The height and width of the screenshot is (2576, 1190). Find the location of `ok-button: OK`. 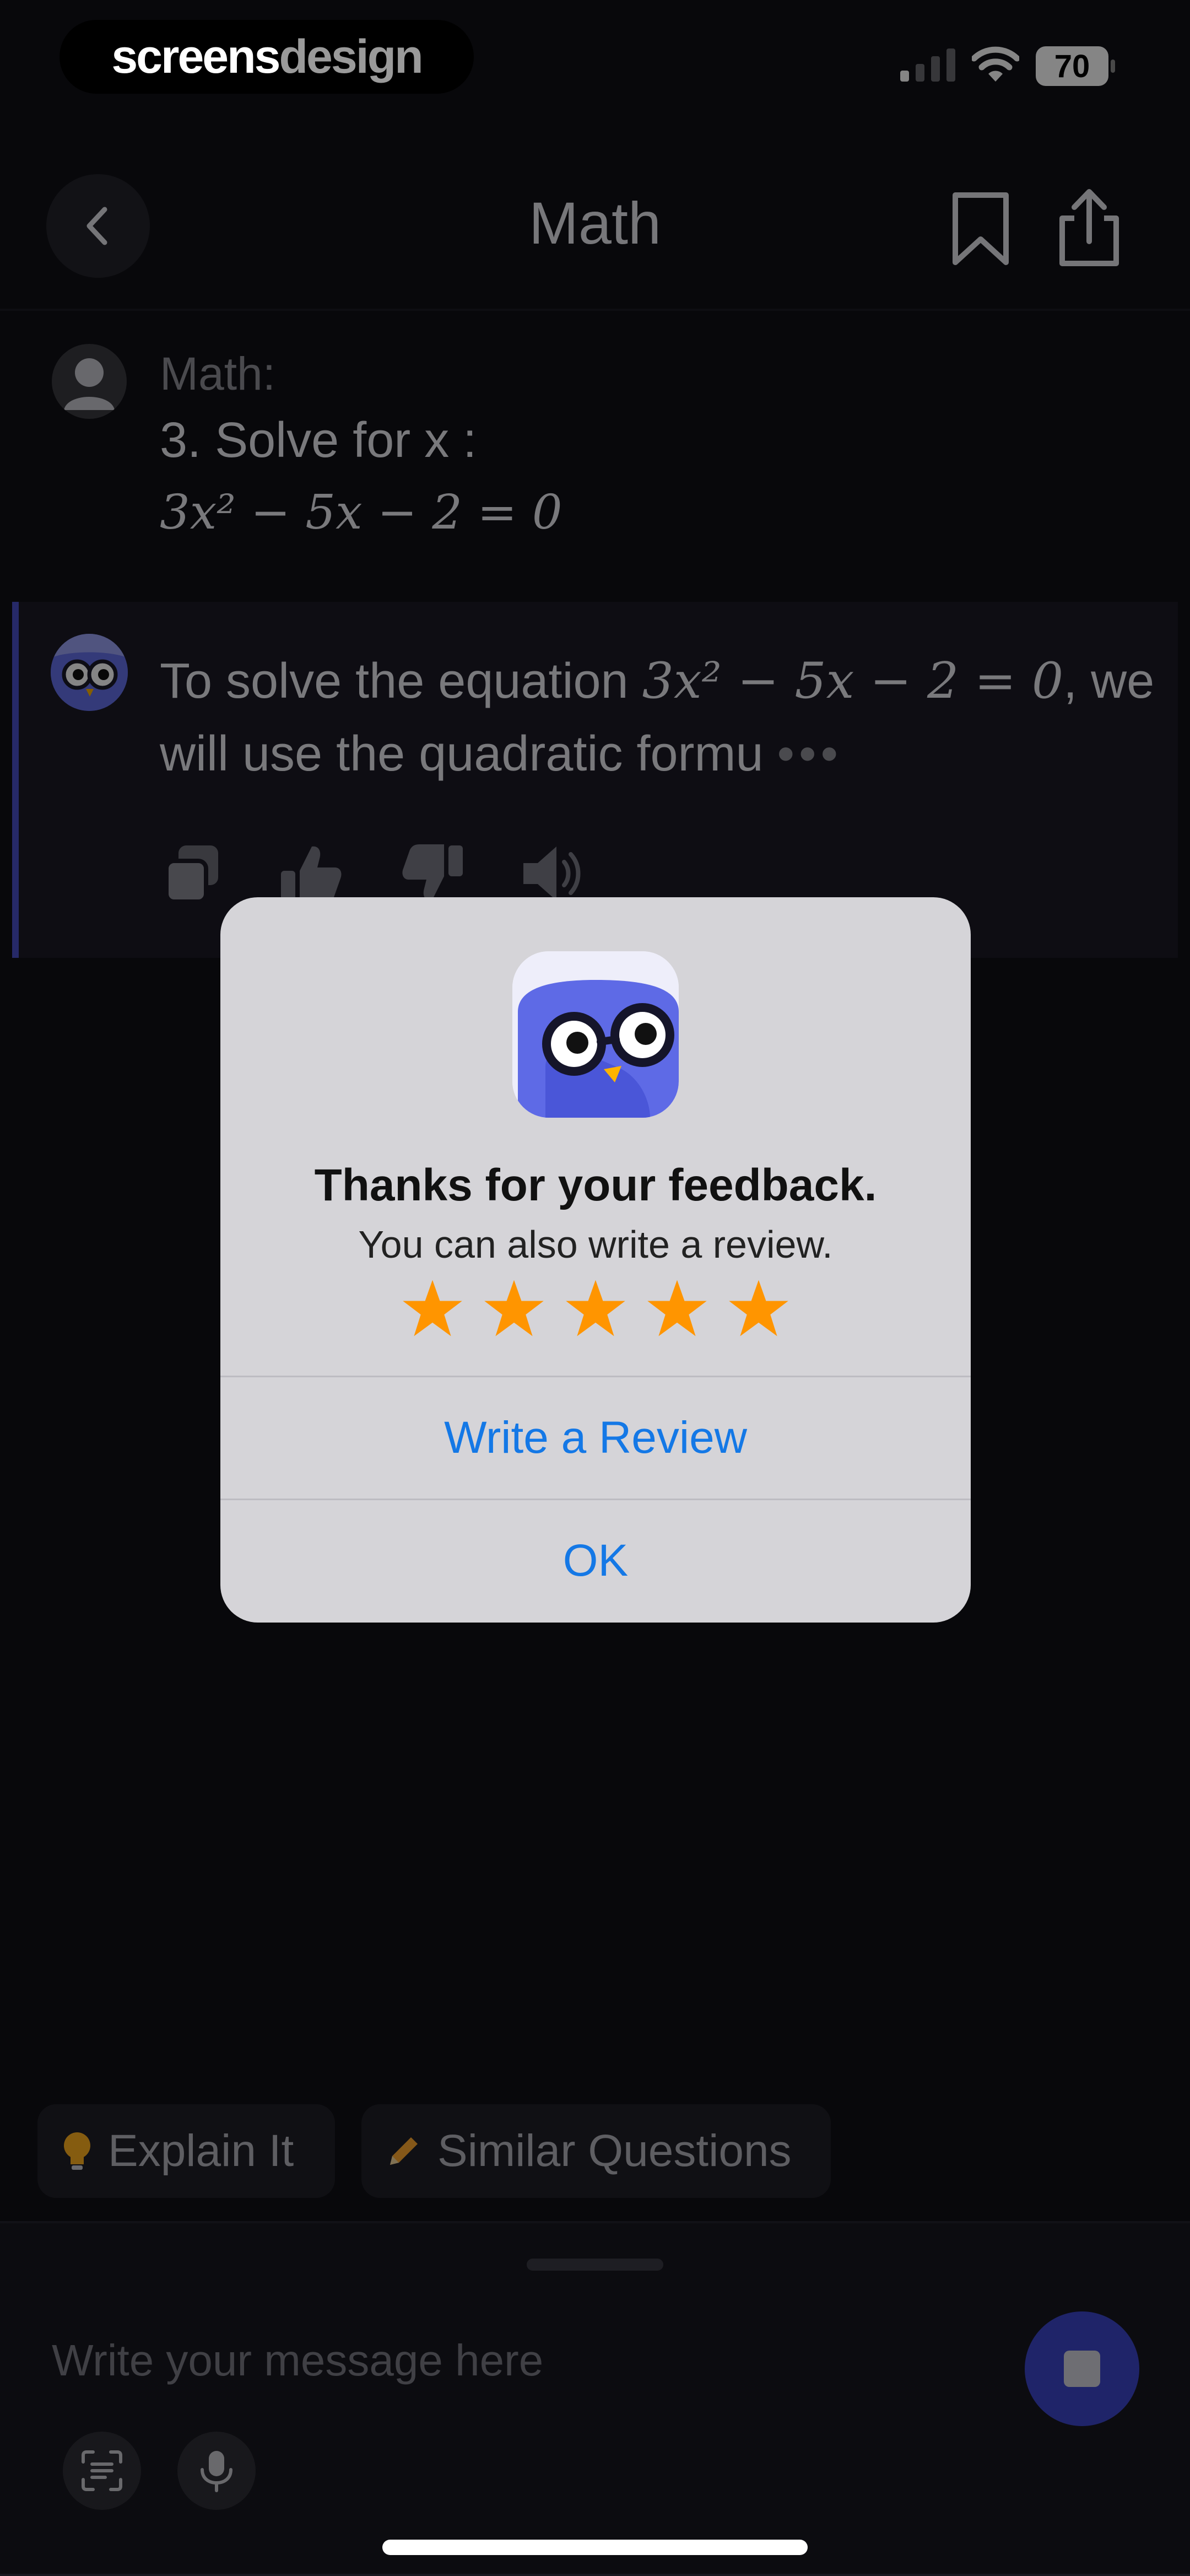

ok-button: OK is located at coordinates (595, 1561).